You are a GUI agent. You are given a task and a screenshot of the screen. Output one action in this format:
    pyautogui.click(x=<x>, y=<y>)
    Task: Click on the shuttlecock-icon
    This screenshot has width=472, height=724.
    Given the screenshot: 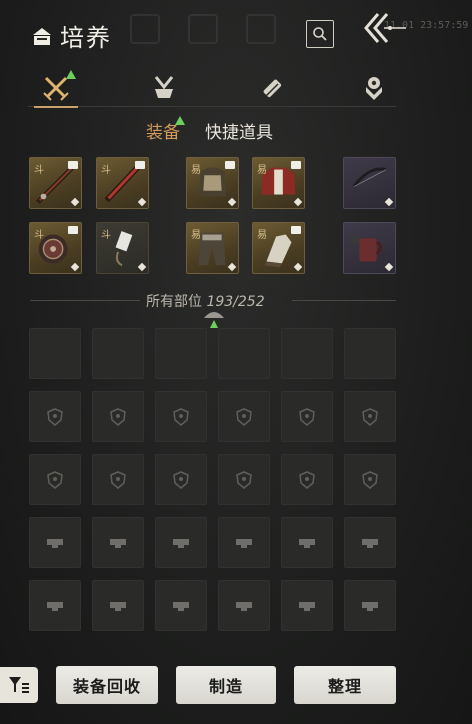 What is the action you would take?
    pyautogui.click(x=164, y=87)
    